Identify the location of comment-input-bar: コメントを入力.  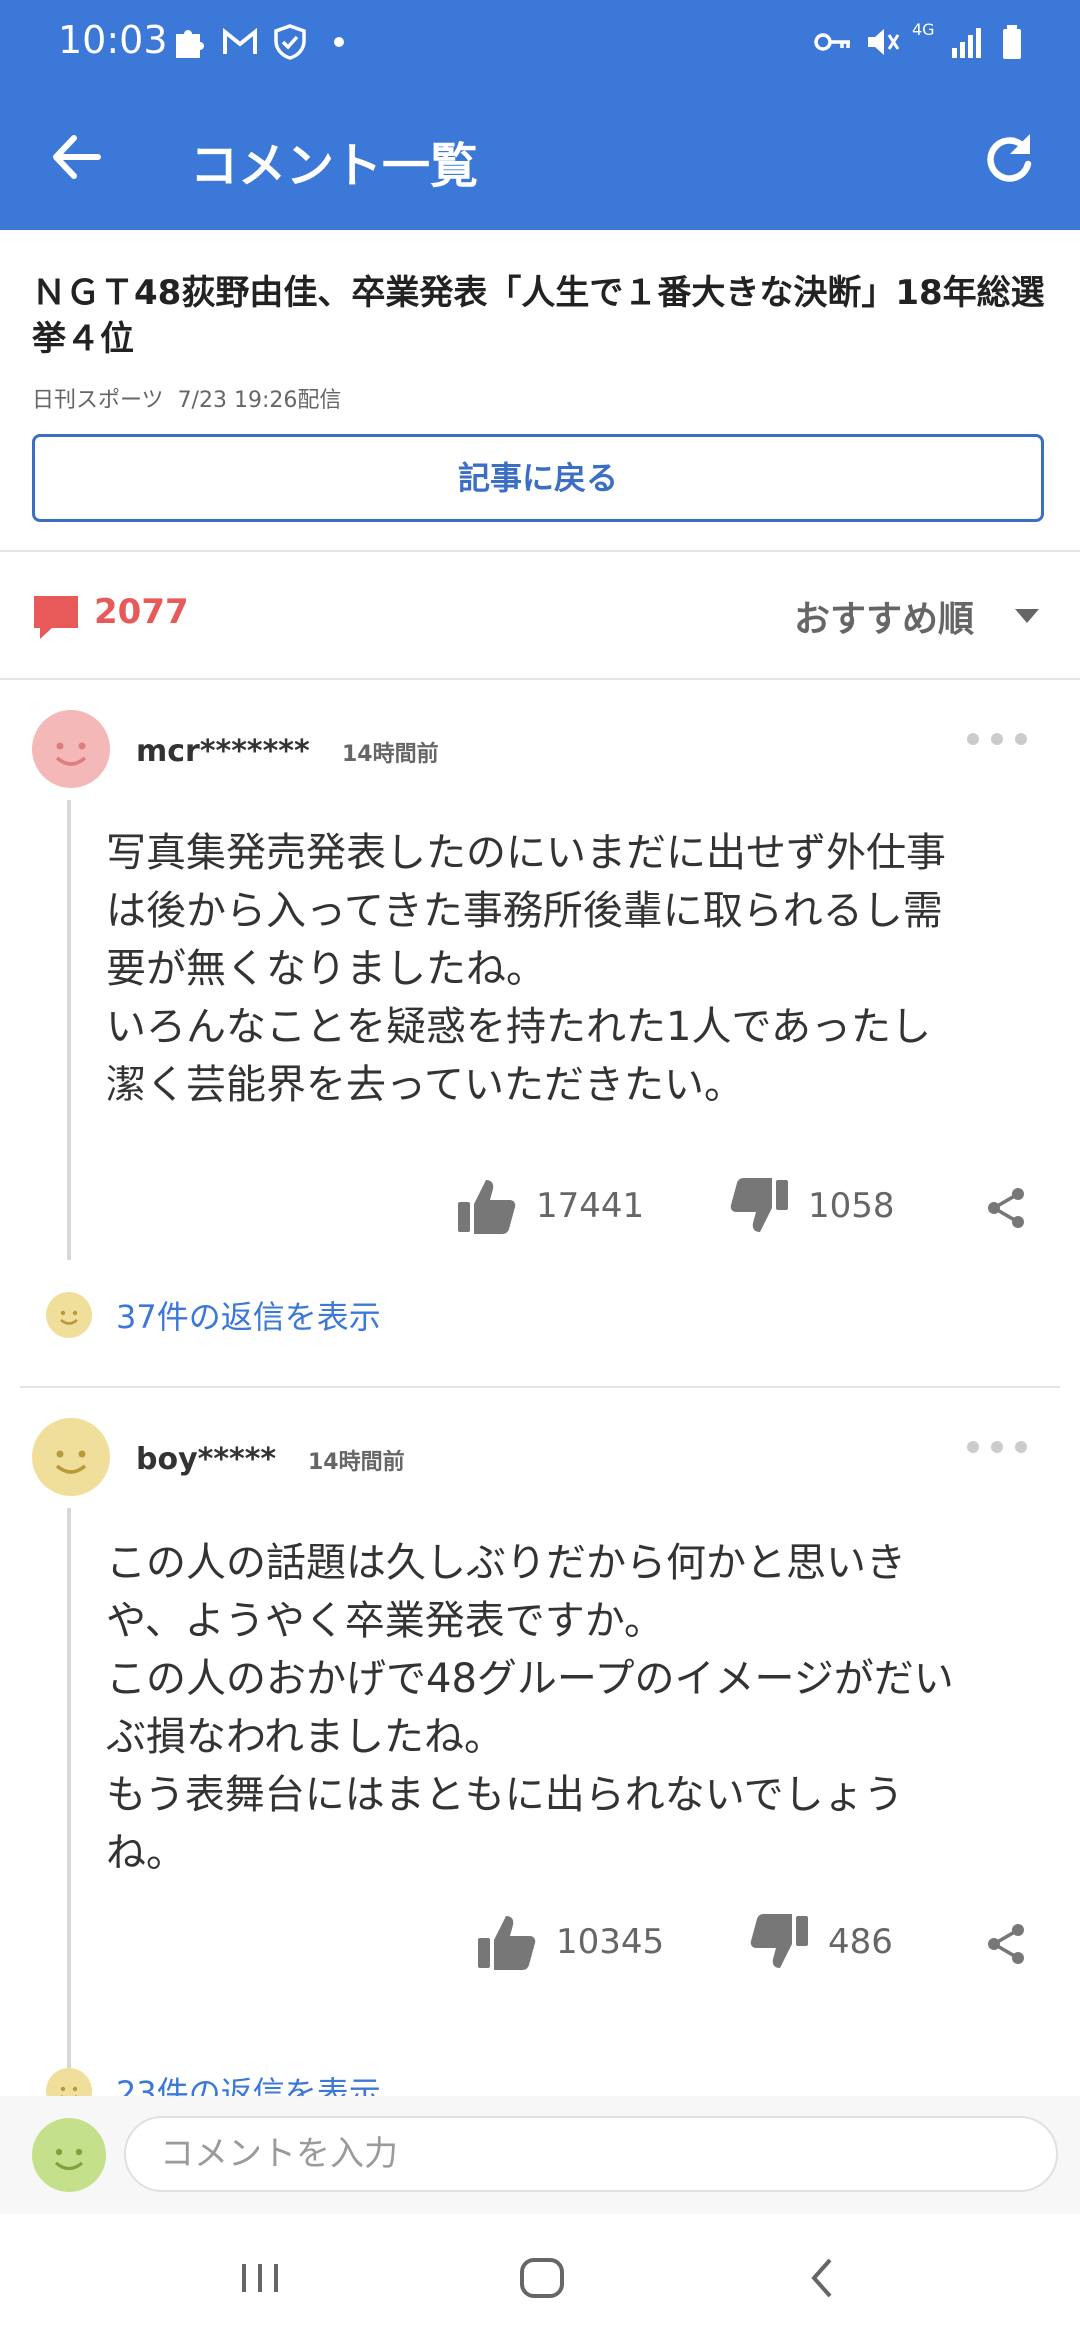
(540, 2155).